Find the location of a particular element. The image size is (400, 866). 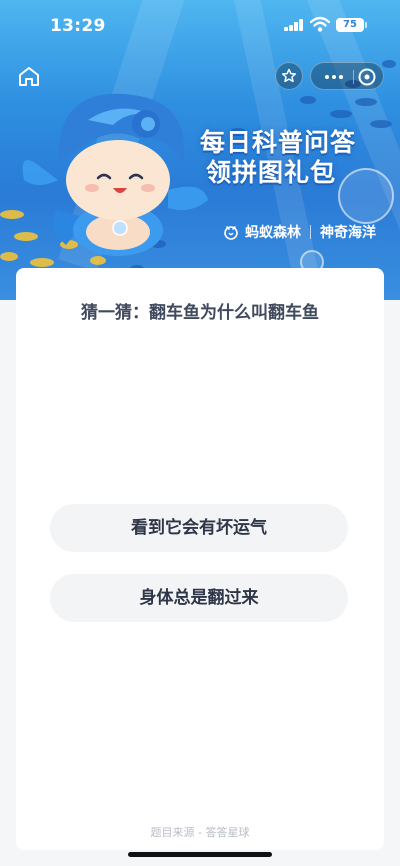

favorite-button is located at coordinates (289, 76).